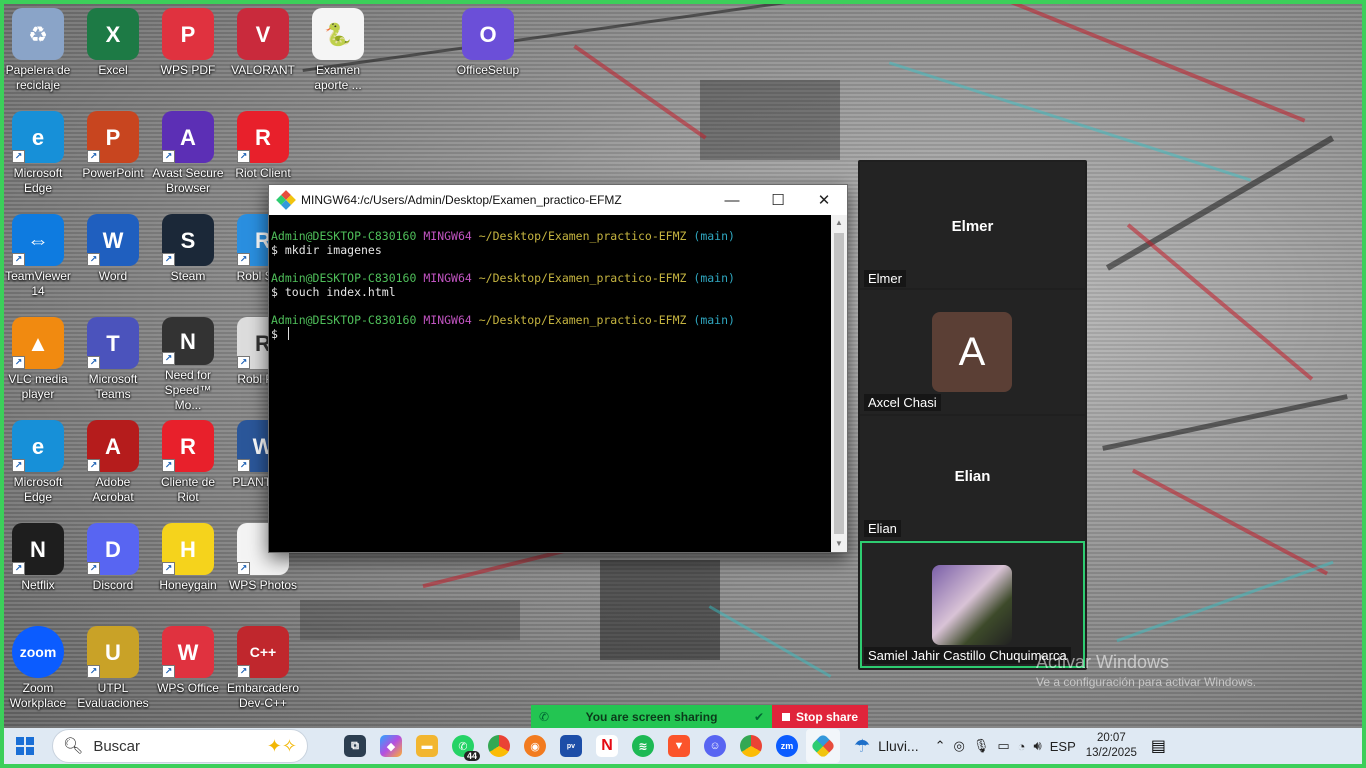 The width and height of the screenshot is (1366, 768). Describe the element at coordinates (651, 717) in the screenshot. I see `screen-sharing-indicator: ✆ You are screen sharing ✔` at that location.